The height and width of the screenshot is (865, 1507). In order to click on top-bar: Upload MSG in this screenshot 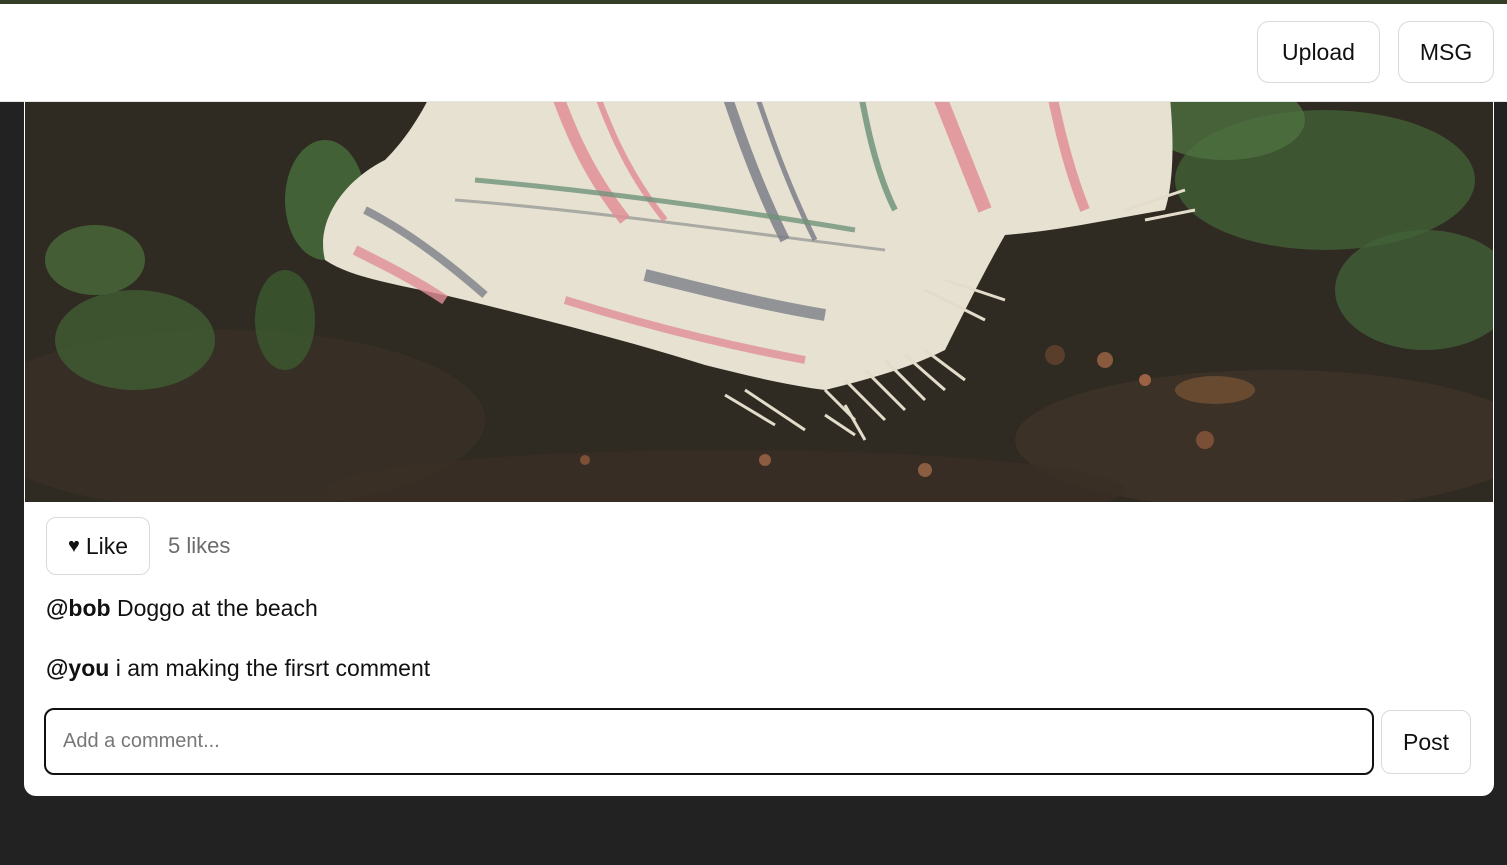, I will do `click(753, 53)`.